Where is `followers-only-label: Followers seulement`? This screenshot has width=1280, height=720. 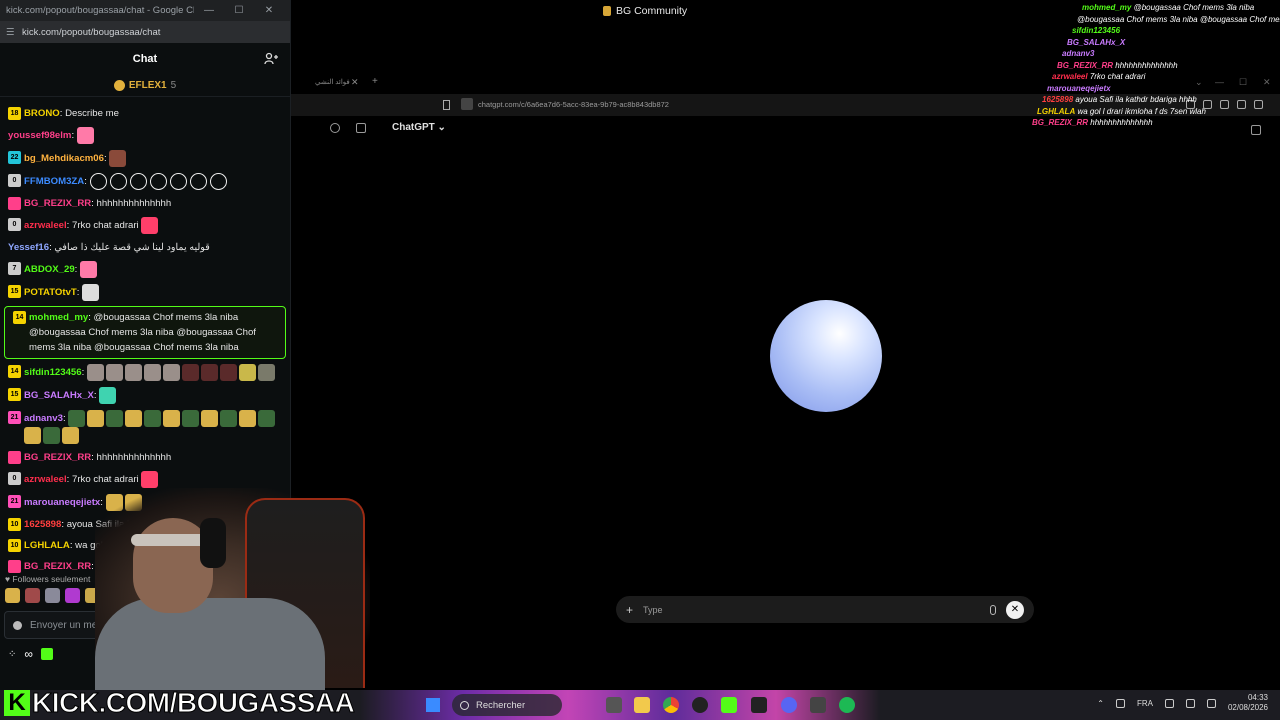 followers-only-label: Followers seulement is located at coordinates (51, 579).